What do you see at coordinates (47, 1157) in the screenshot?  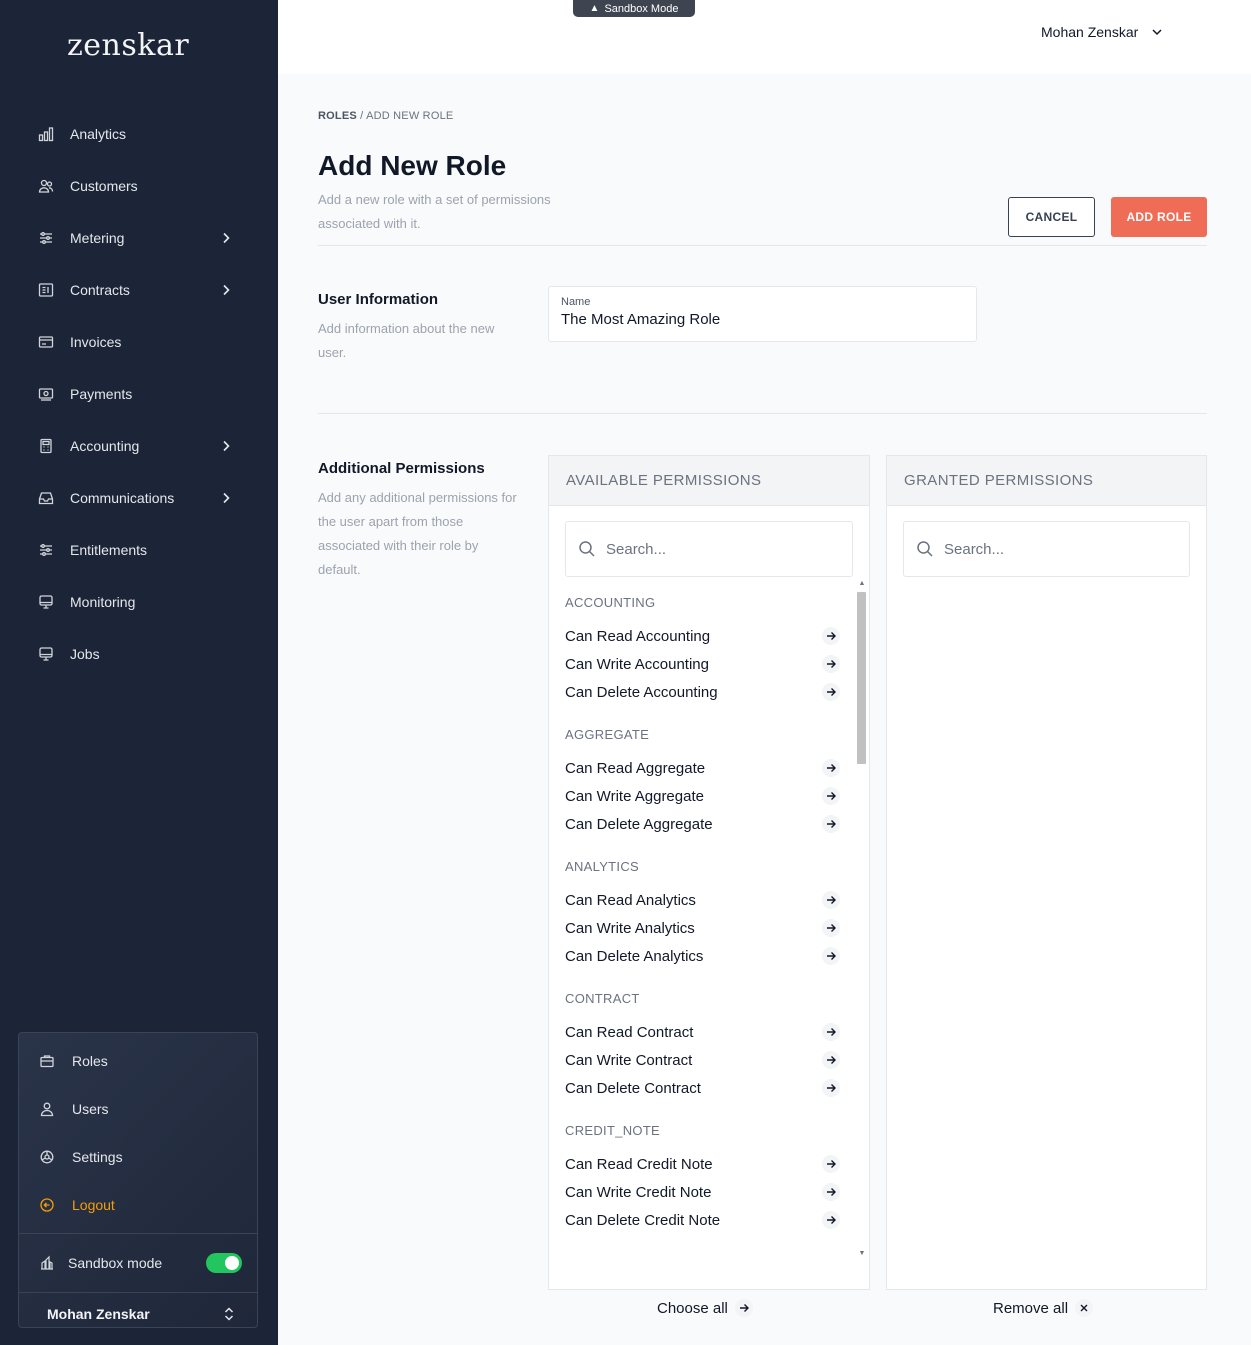 I see `settings-icon` at bounding box center [47, 1157].